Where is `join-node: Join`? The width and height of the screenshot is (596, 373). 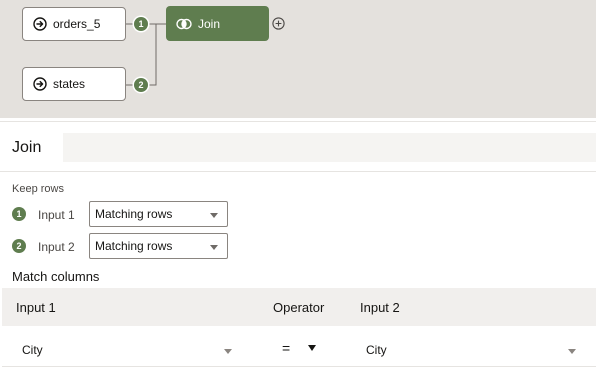
join-node: Join is located at coordinates (217, 23).